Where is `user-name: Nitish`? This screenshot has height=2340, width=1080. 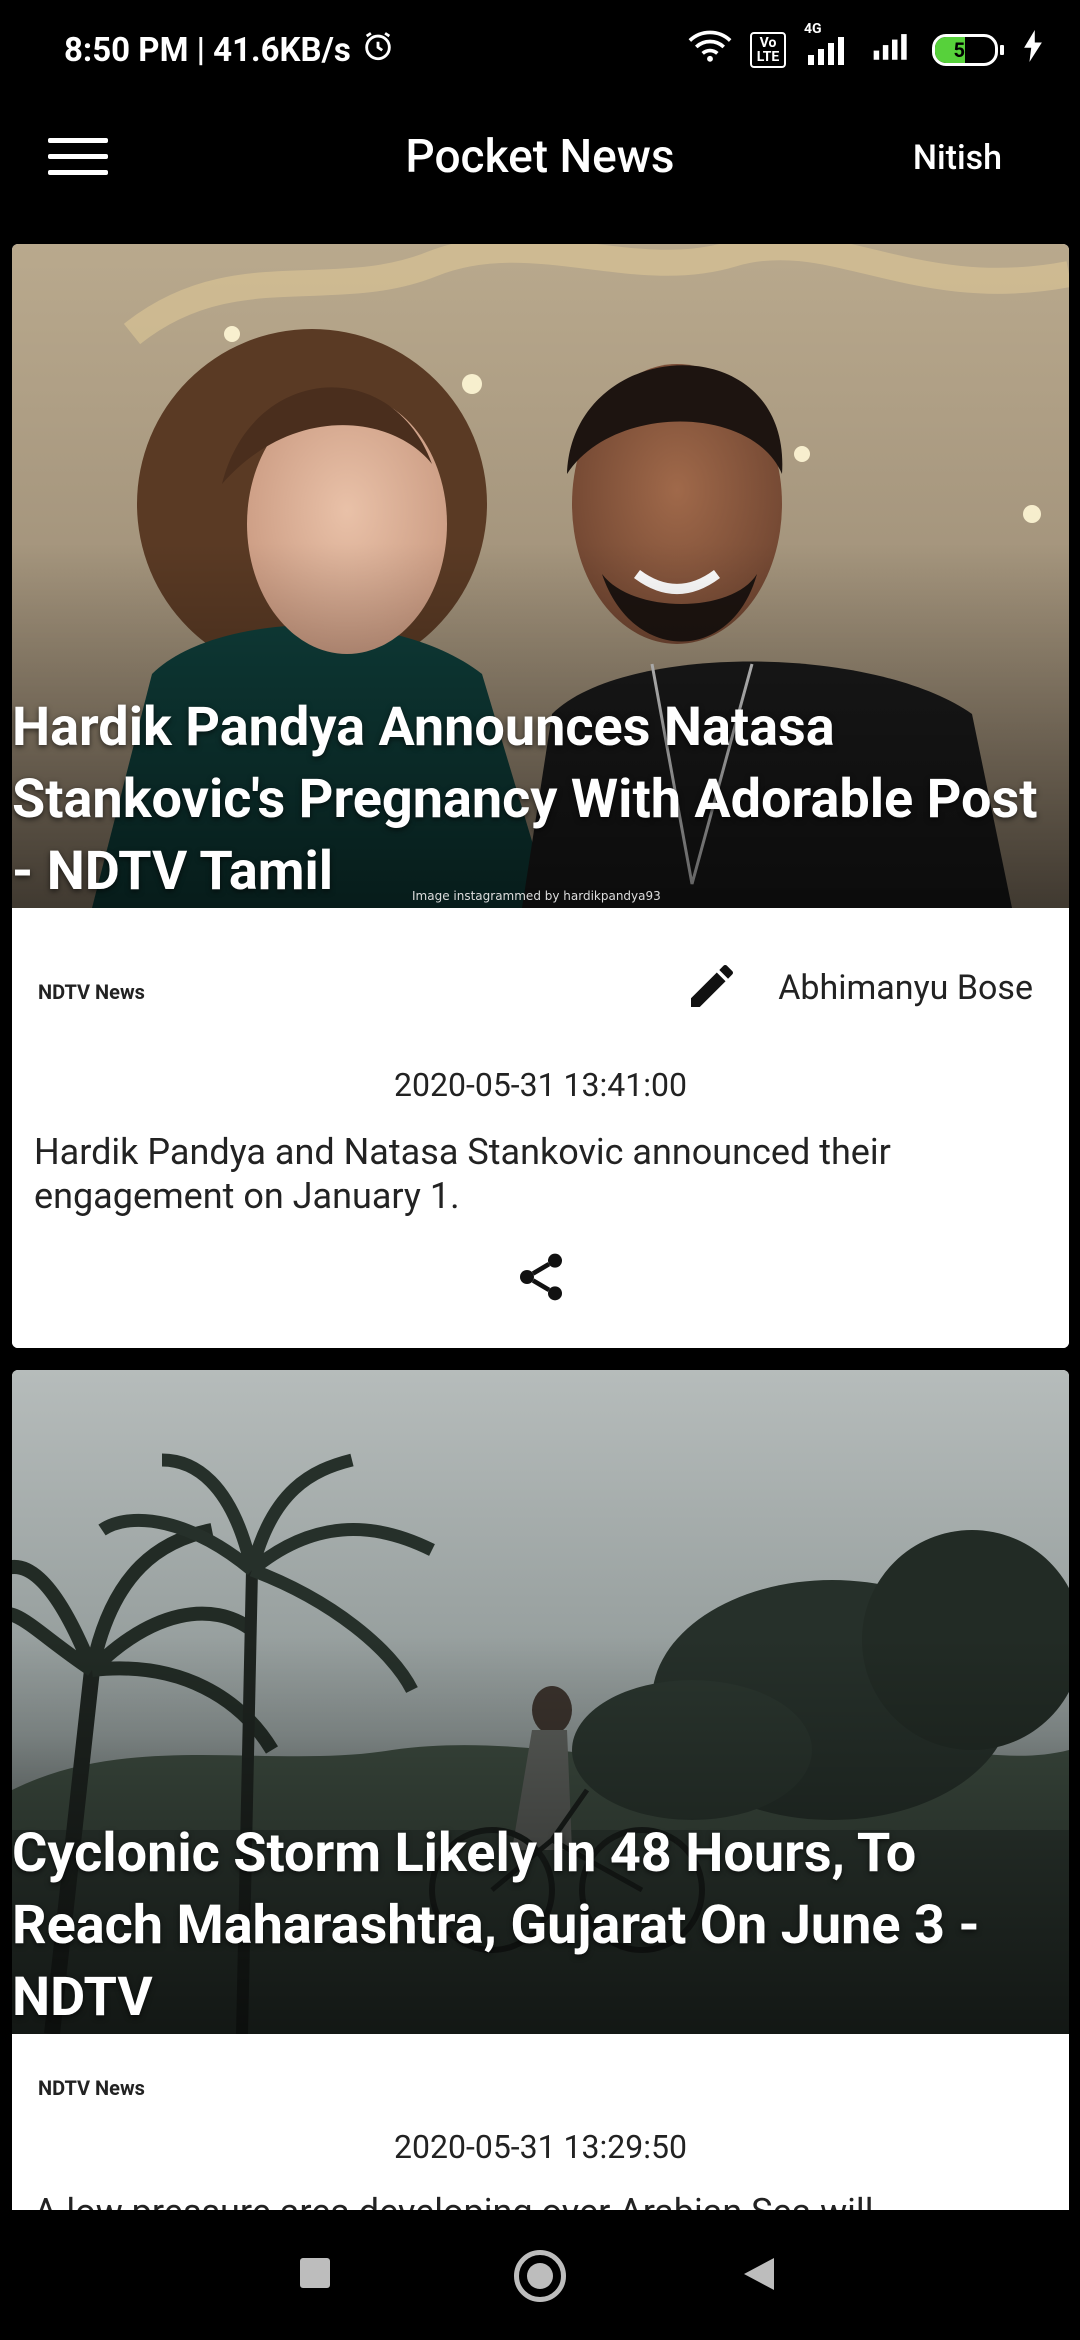 user-name: Nitish is located at coordinates (957, 158).